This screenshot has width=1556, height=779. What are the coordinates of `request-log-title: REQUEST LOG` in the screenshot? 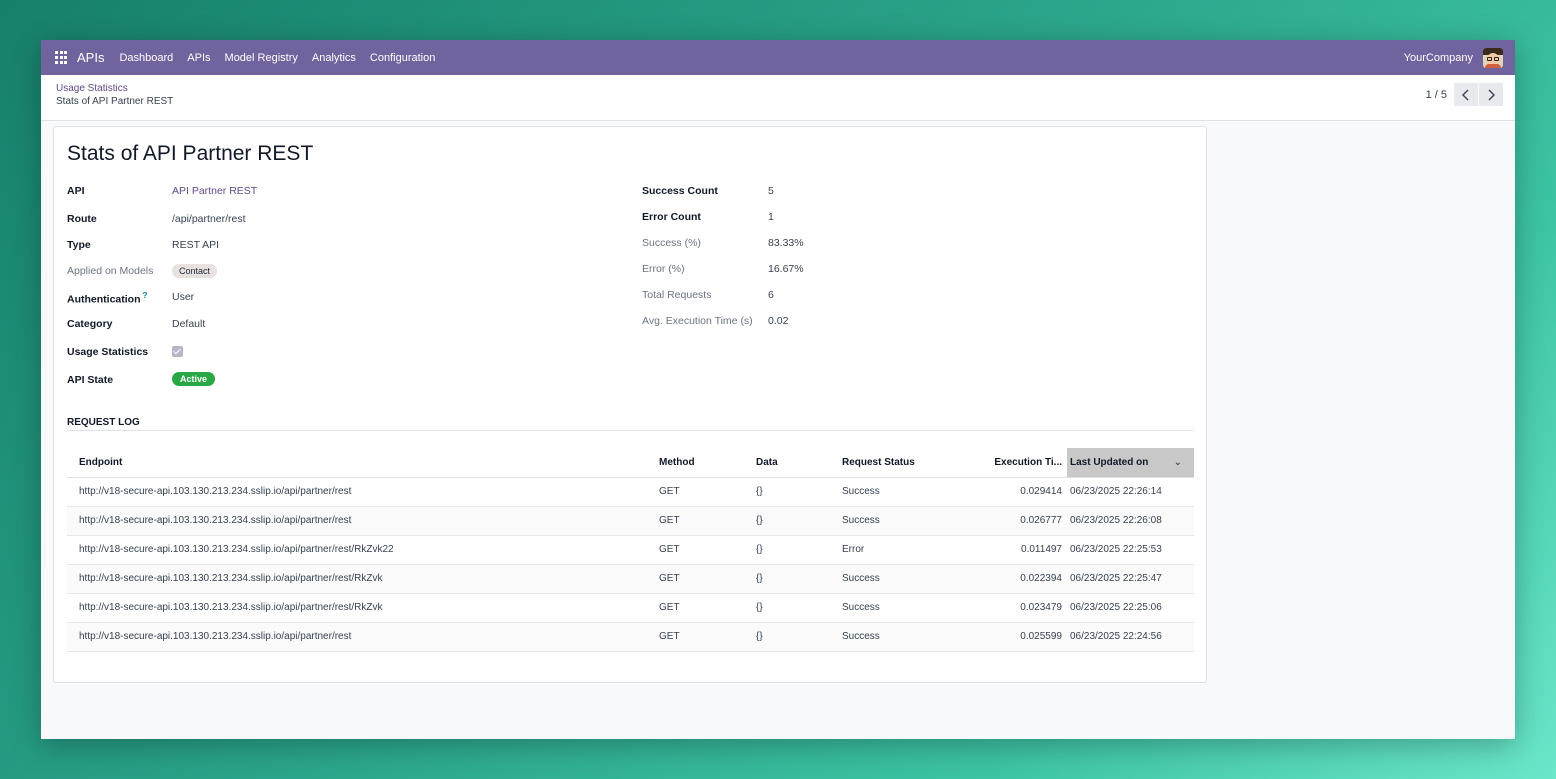 It's located at (103, 422).